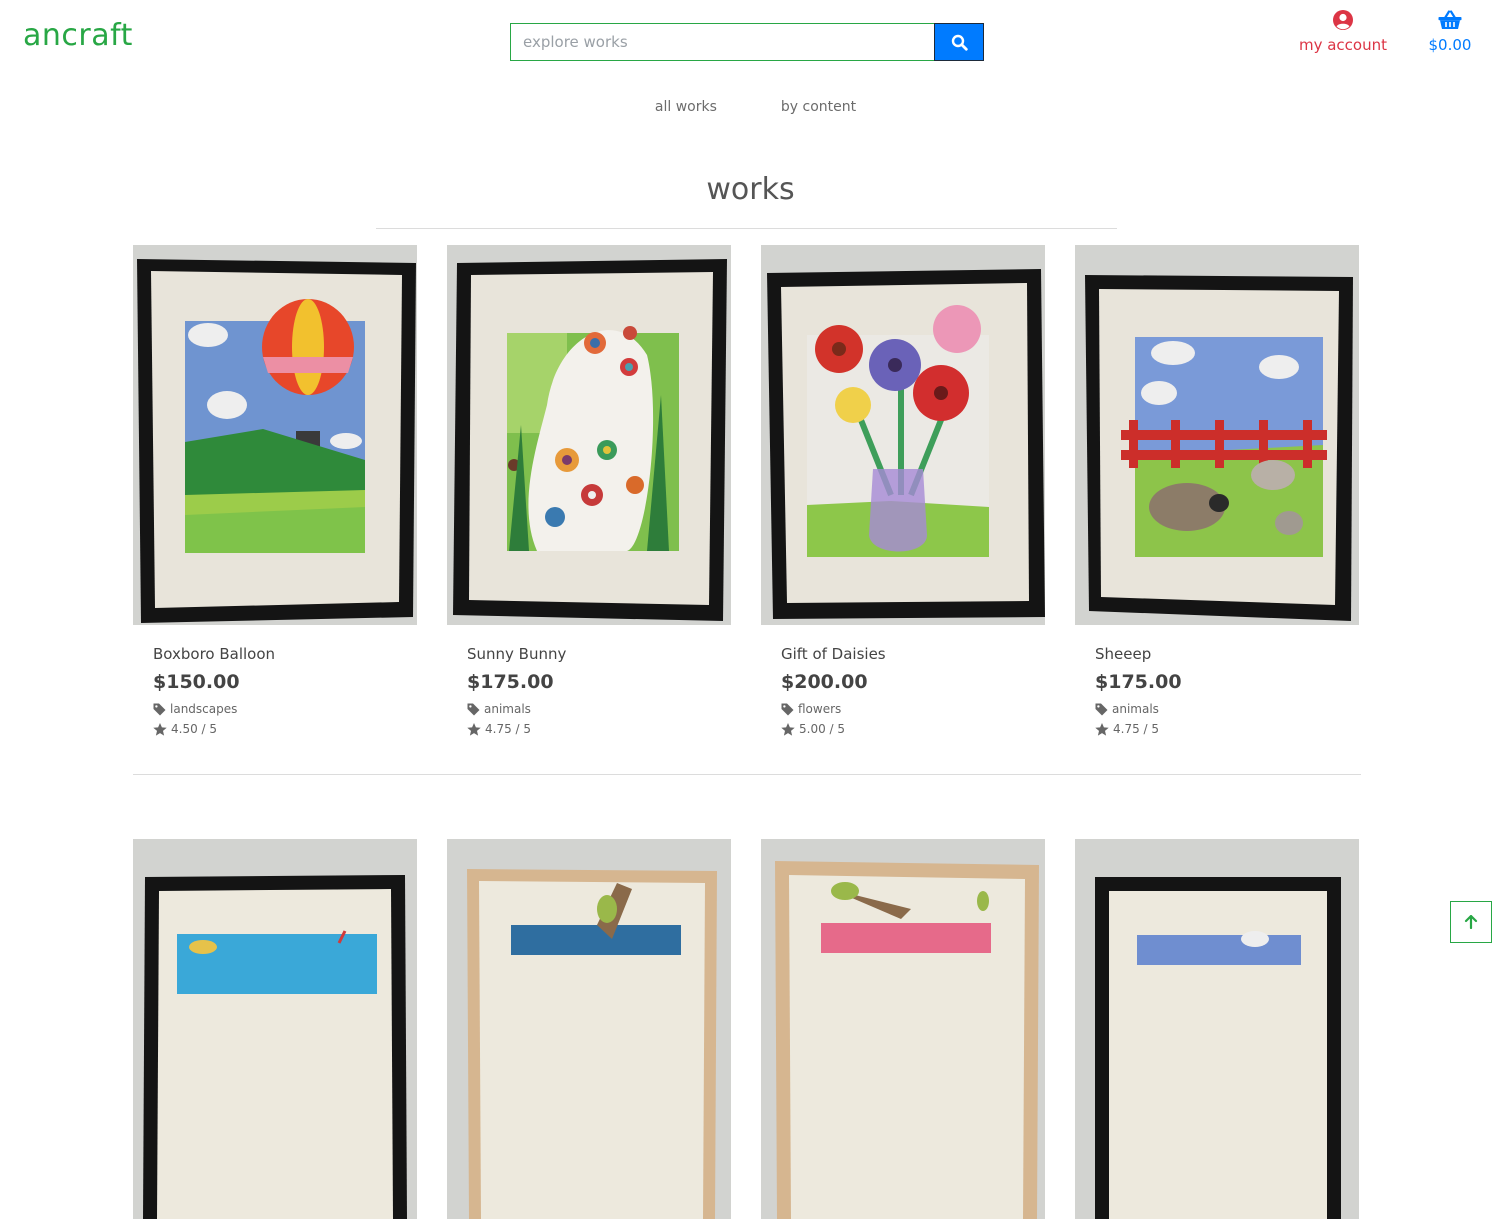 Image resolution: width=1501 pixels, height=1219 pixels. I want to click on work-card: Gift of Daisies $200.00 flowers 5.00 / 5, so click(903, 493).